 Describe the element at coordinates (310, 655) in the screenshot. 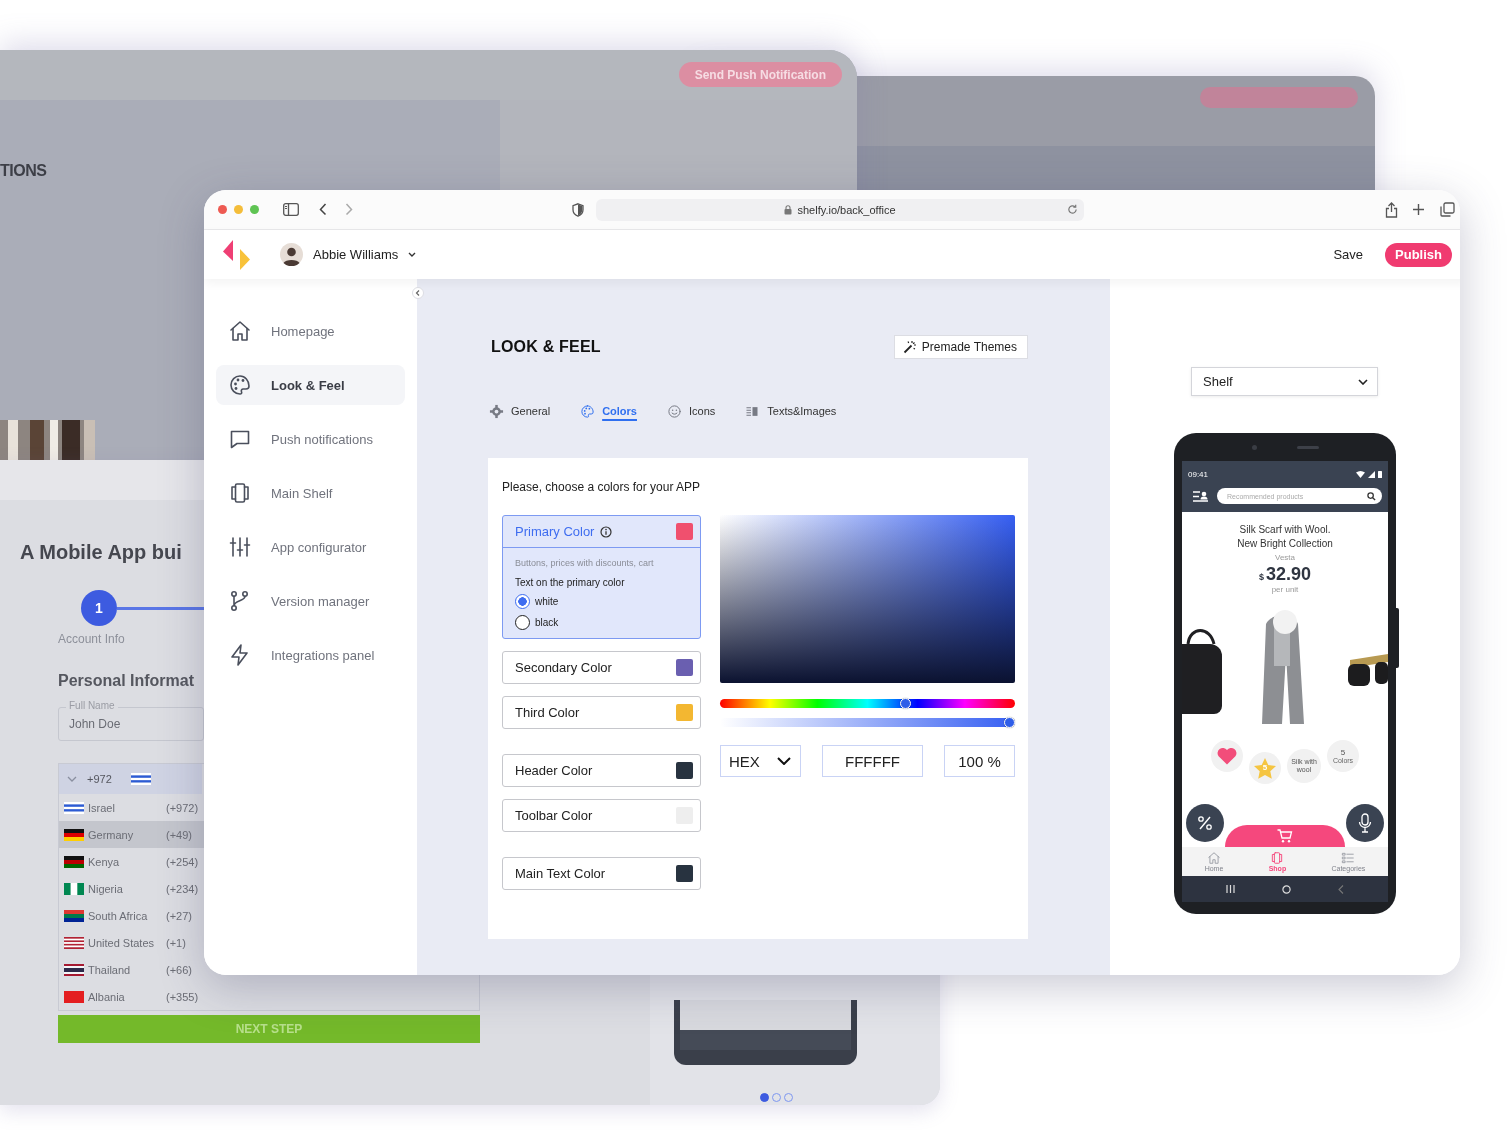

I see `sidebar-item: Integrations panel` at that location.